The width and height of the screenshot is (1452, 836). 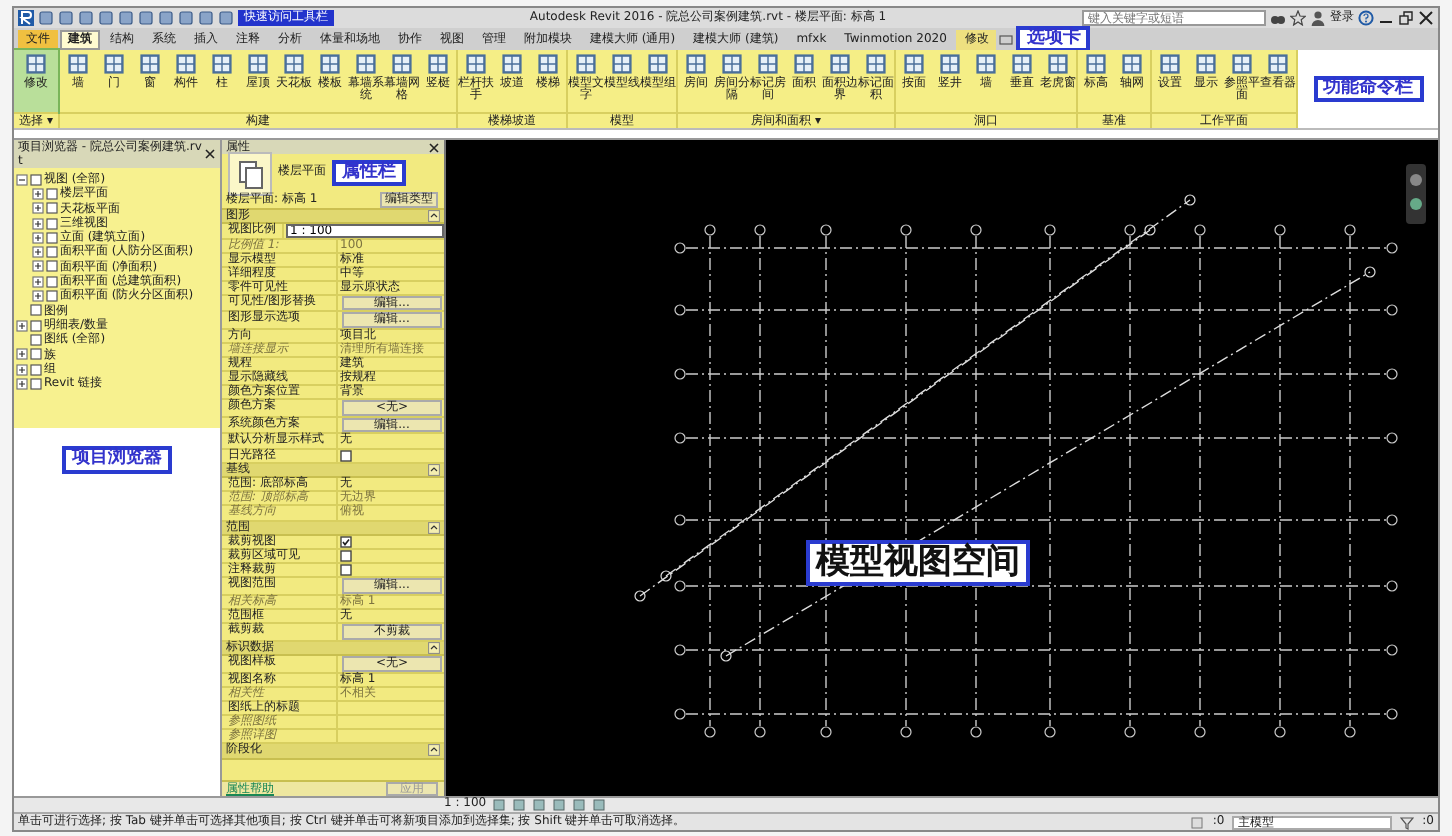 What do you see at coordinates (1407, 822) in the screenshot?
I see `filter-icon` at bounding box center [1407, 822].